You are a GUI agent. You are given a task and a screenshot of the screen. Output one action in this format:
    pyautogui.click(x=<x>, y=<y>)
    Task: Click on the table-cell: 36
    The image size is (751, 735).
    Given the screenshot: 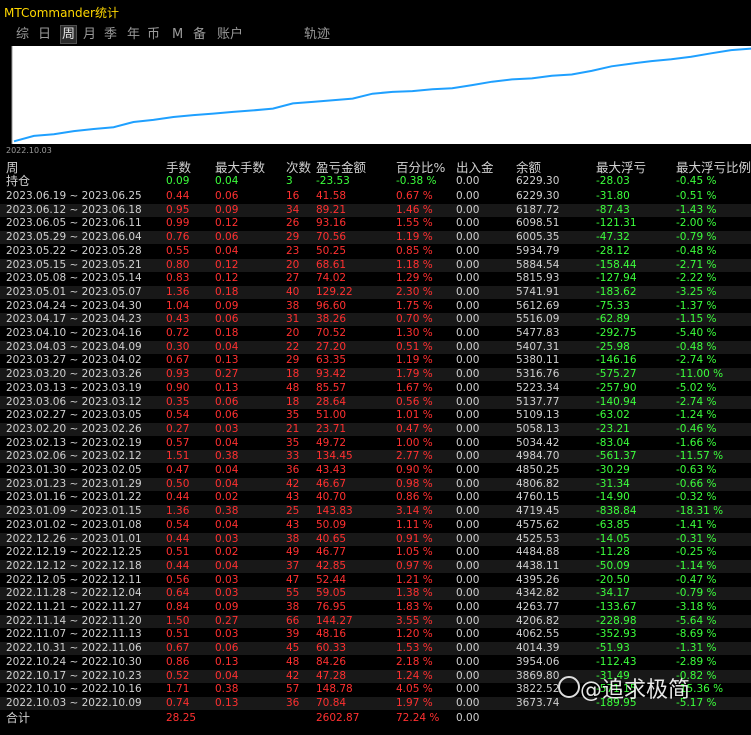 What is the action you would take?
    pyautogui.click(x=293, y=470)
    